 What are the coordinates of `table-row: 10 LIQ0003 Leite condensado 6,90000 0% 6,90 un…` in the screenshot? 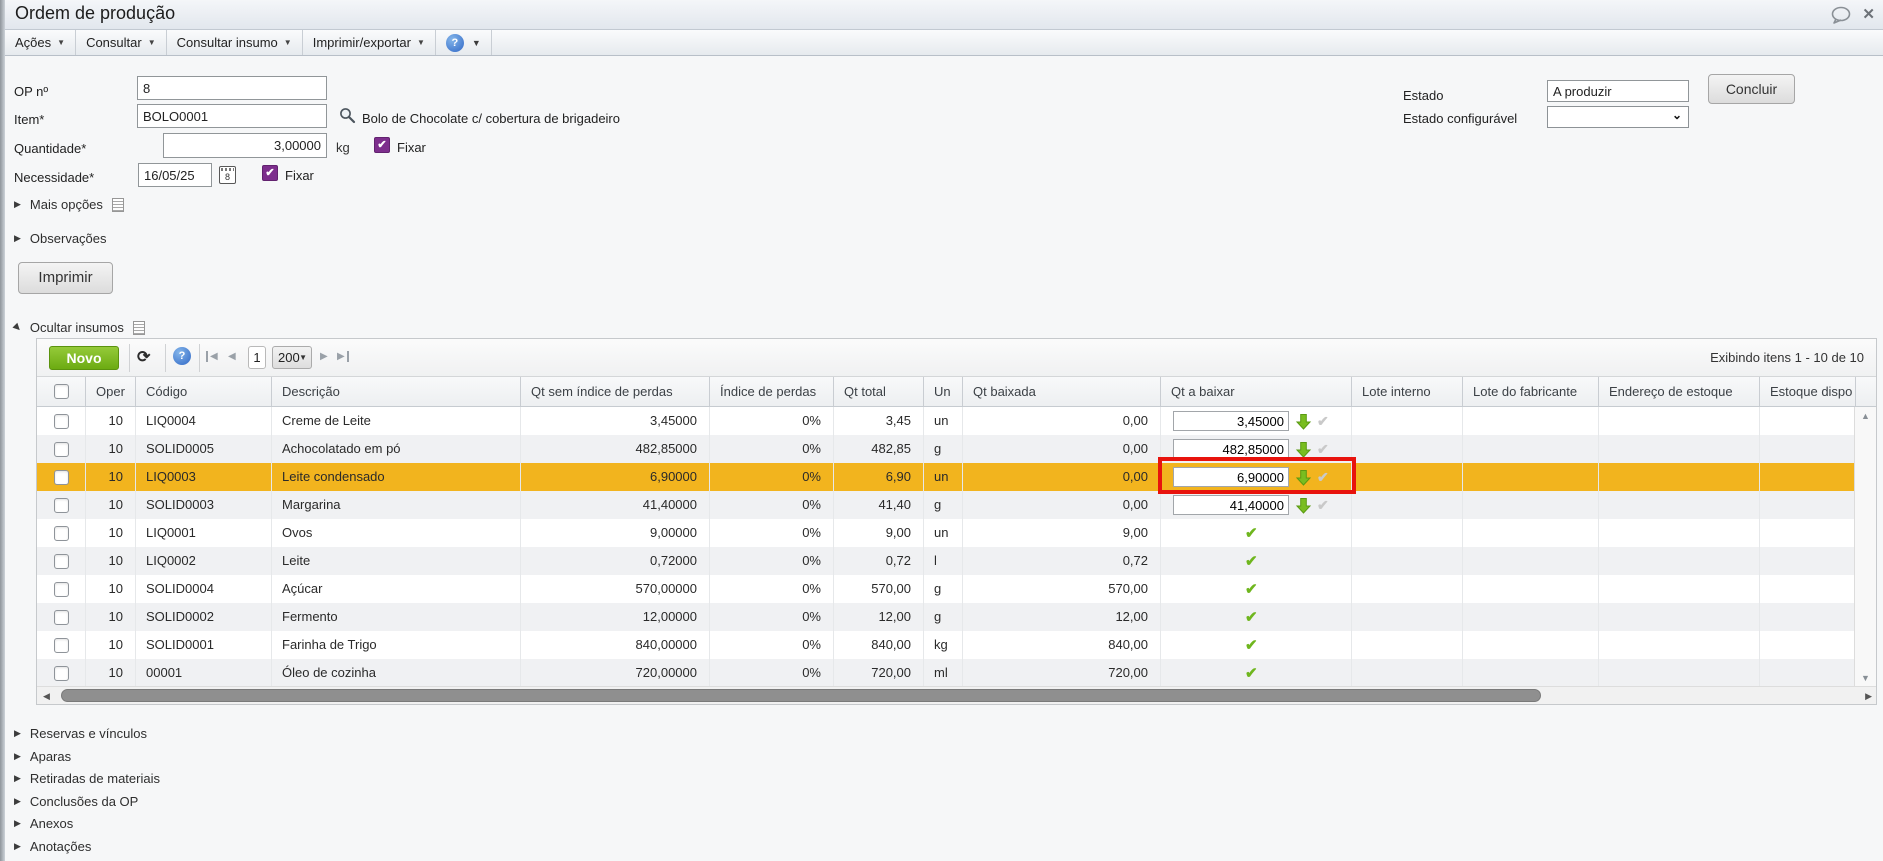 It's located at (956, 477).